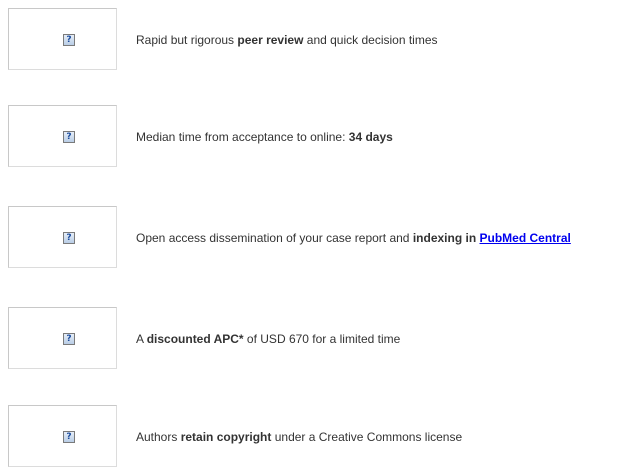 The image size is (621, 469). What do you see at coordinates (270, 40) in the screenshot?
I see `feature-text-bold: peer review` at bounding box center [270, 40].